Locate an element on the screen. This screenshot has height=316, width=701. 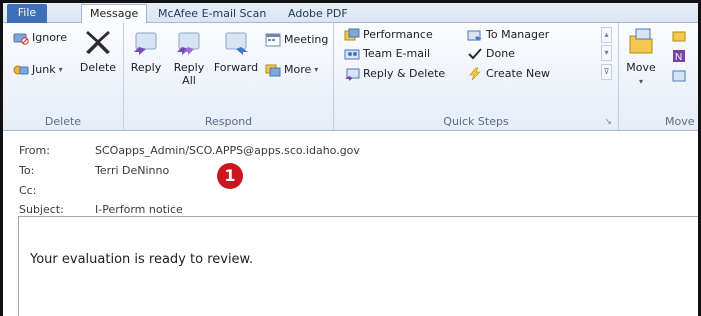
meeting-calendar-icon is located at coordinates (273, 40).